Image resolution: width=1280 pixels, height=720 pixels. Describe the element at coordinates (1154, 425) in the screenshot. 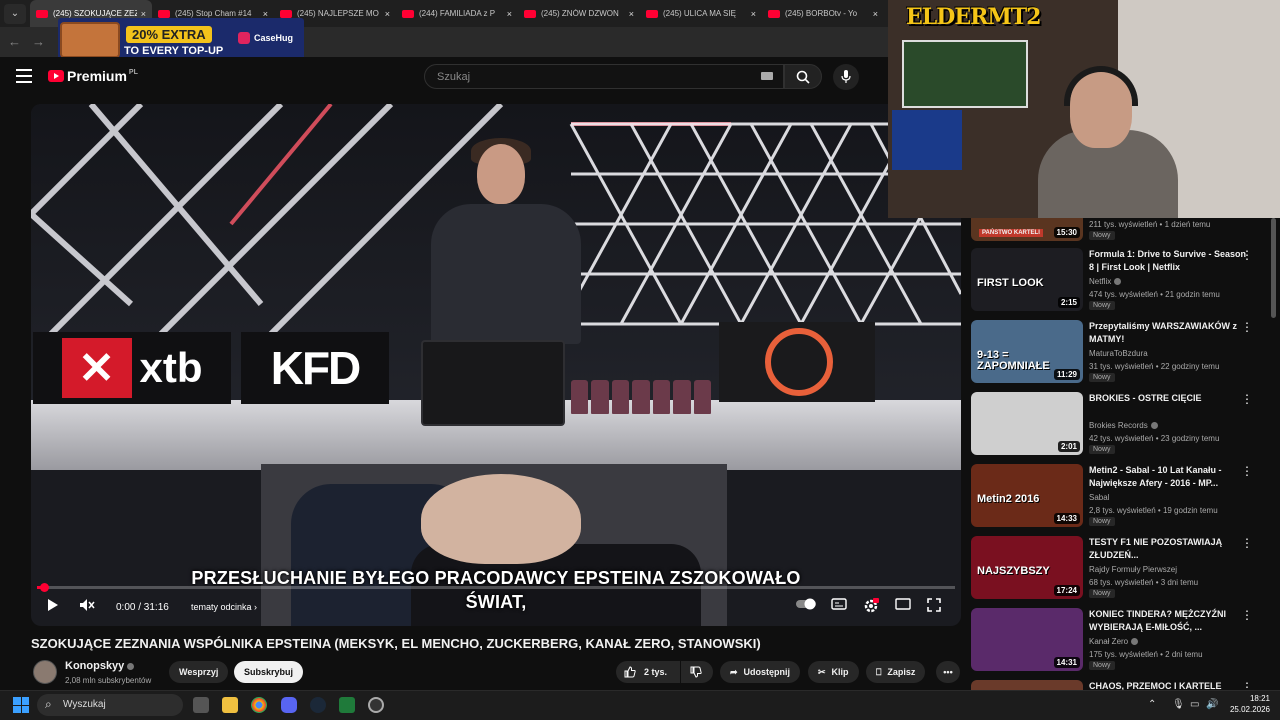

I see `verified-icon` at that location.